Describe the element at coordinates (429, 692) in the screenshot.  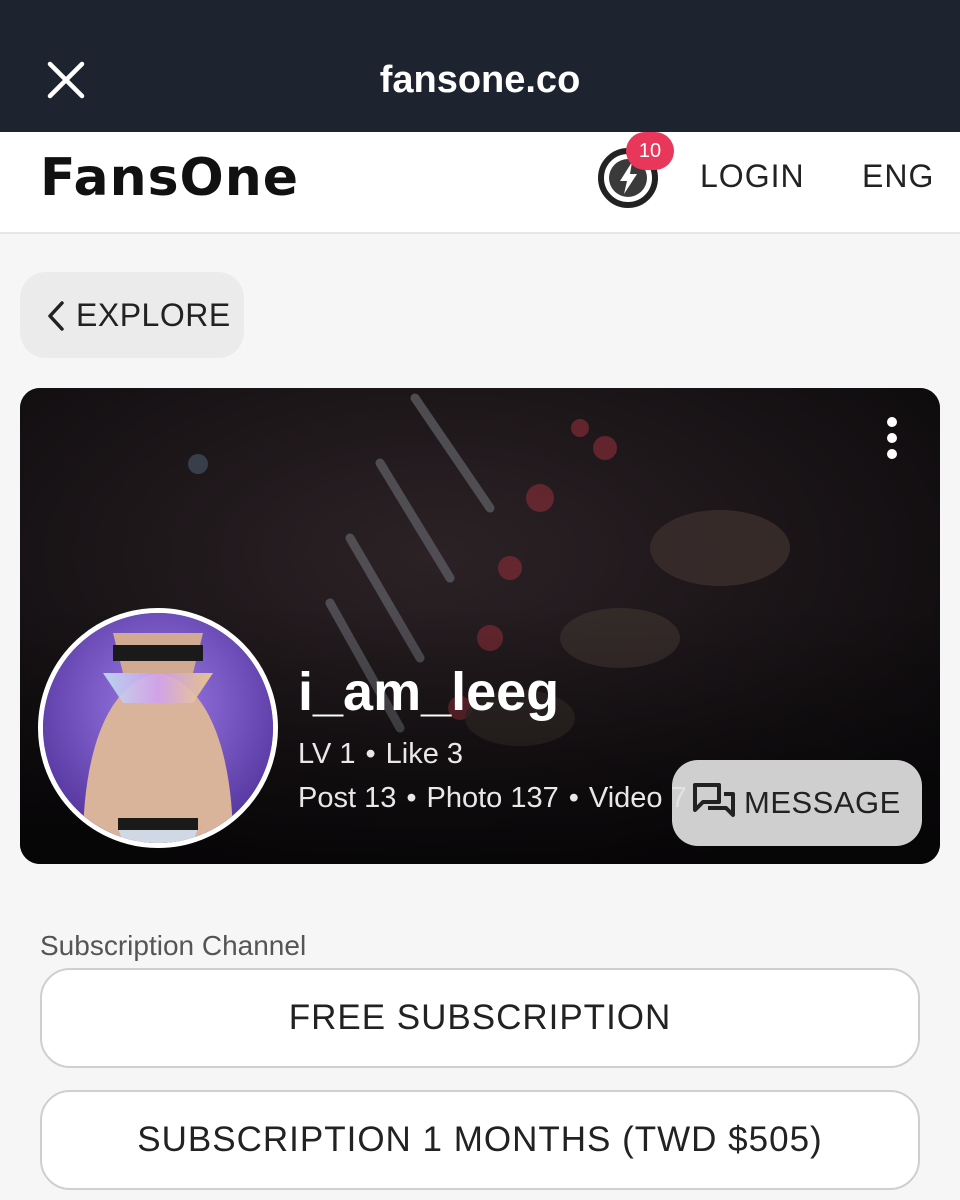
I see `profile-username: i_am_leeg` at that location.